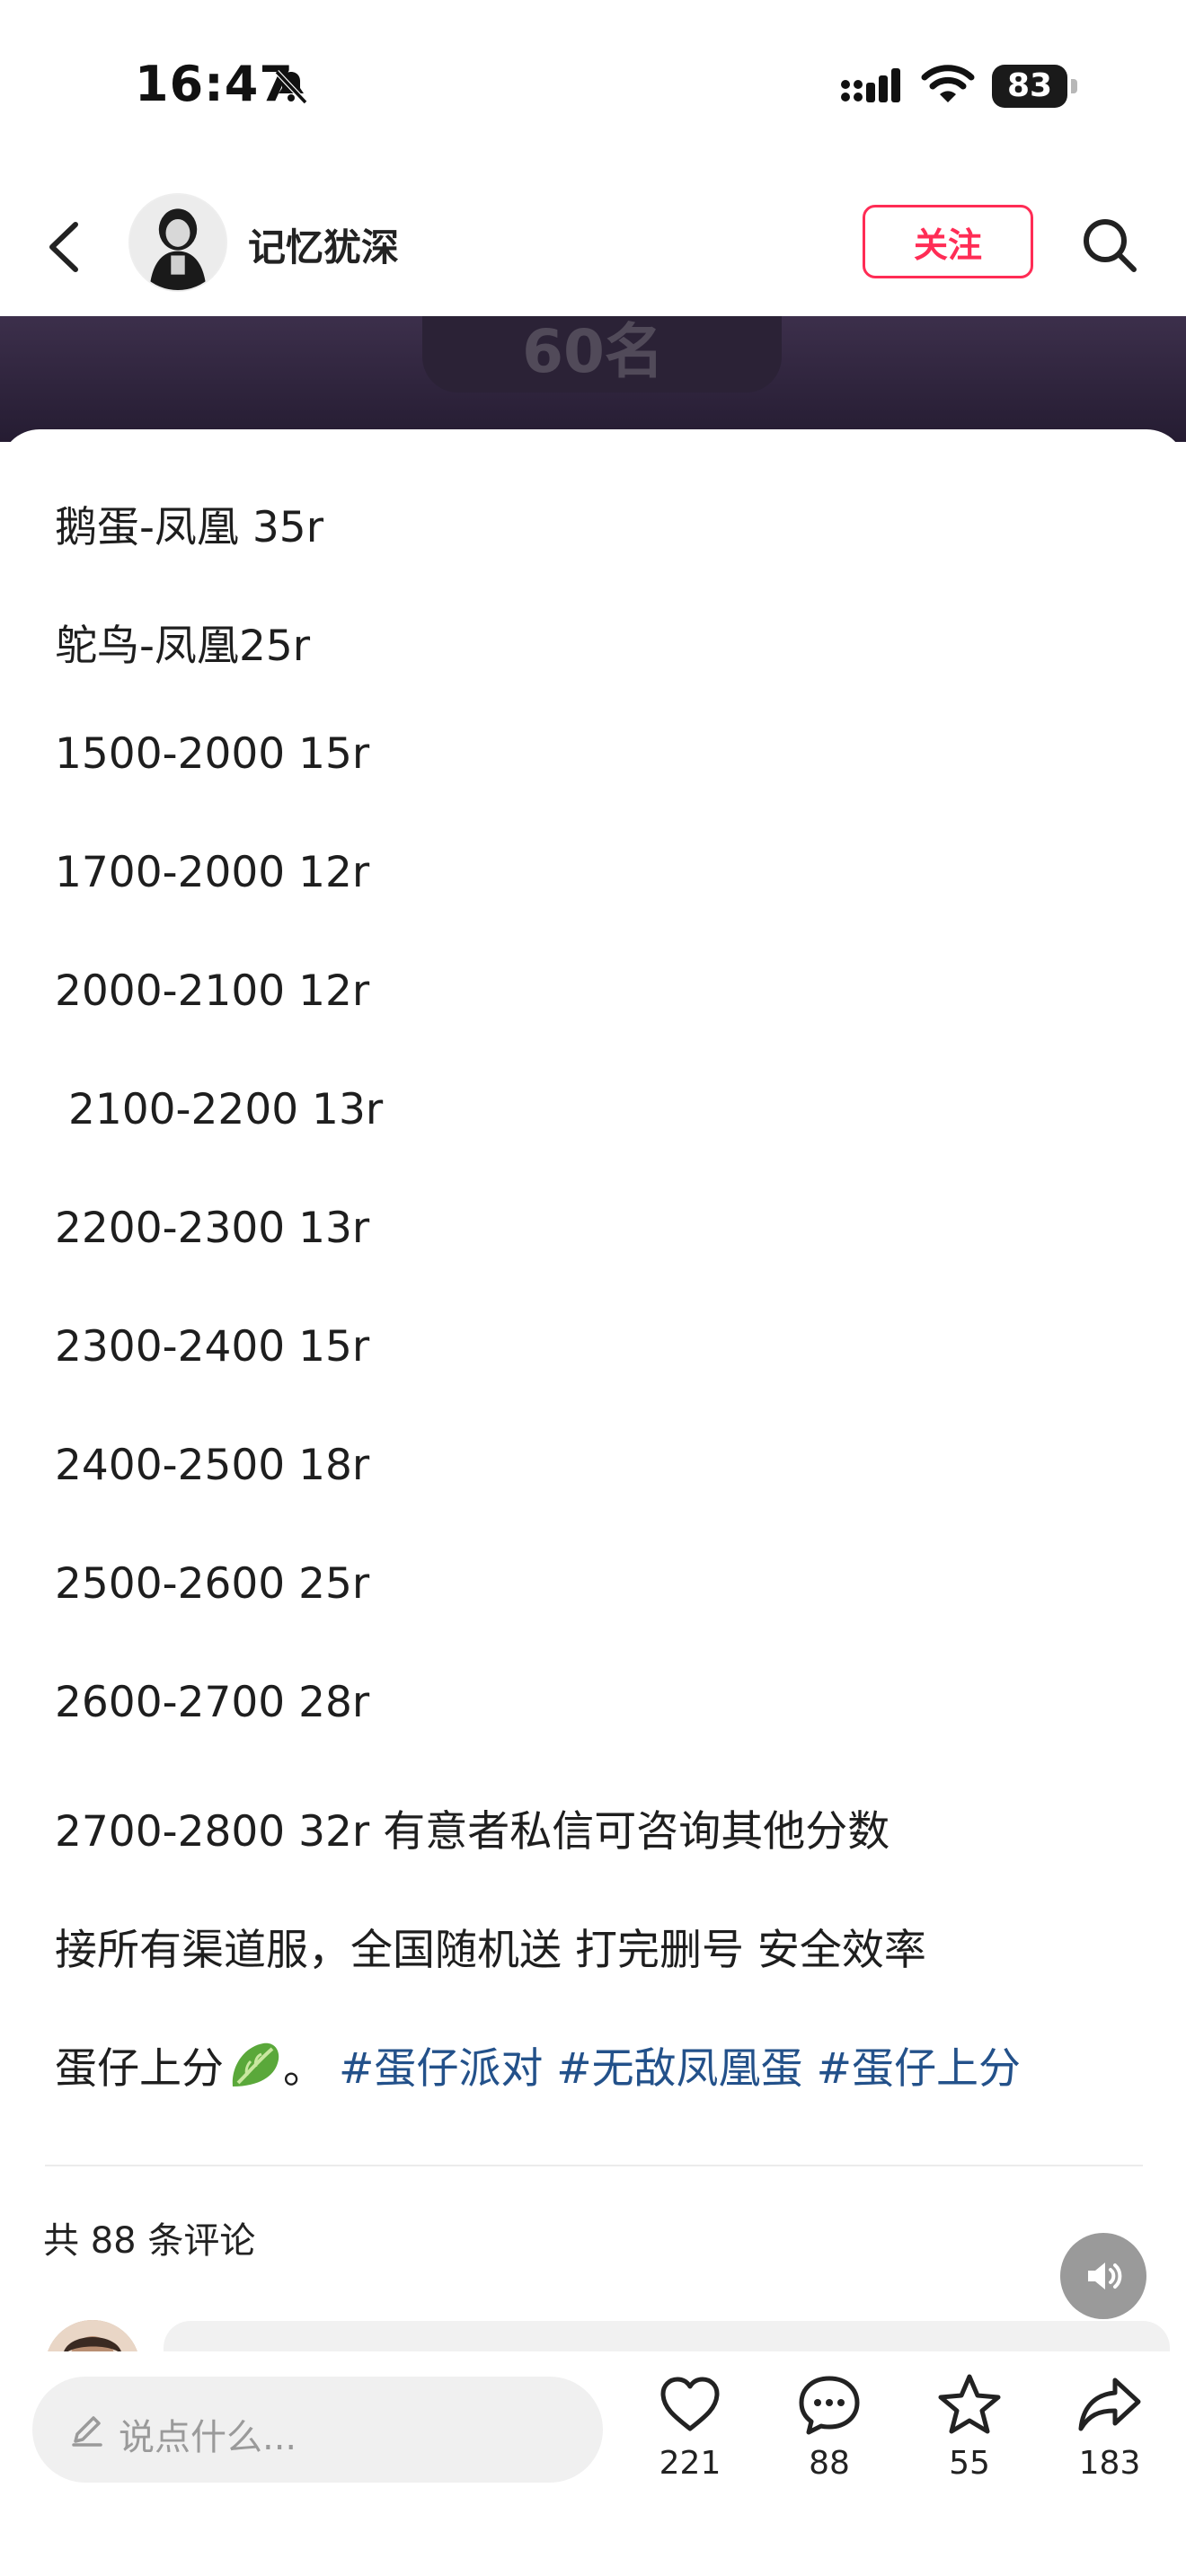  What do you see at coordinates (679, 2069) in the screenshot?
I see `hashtag-link: #无敌凤凰蛋` at bounding box center [679, 2069].